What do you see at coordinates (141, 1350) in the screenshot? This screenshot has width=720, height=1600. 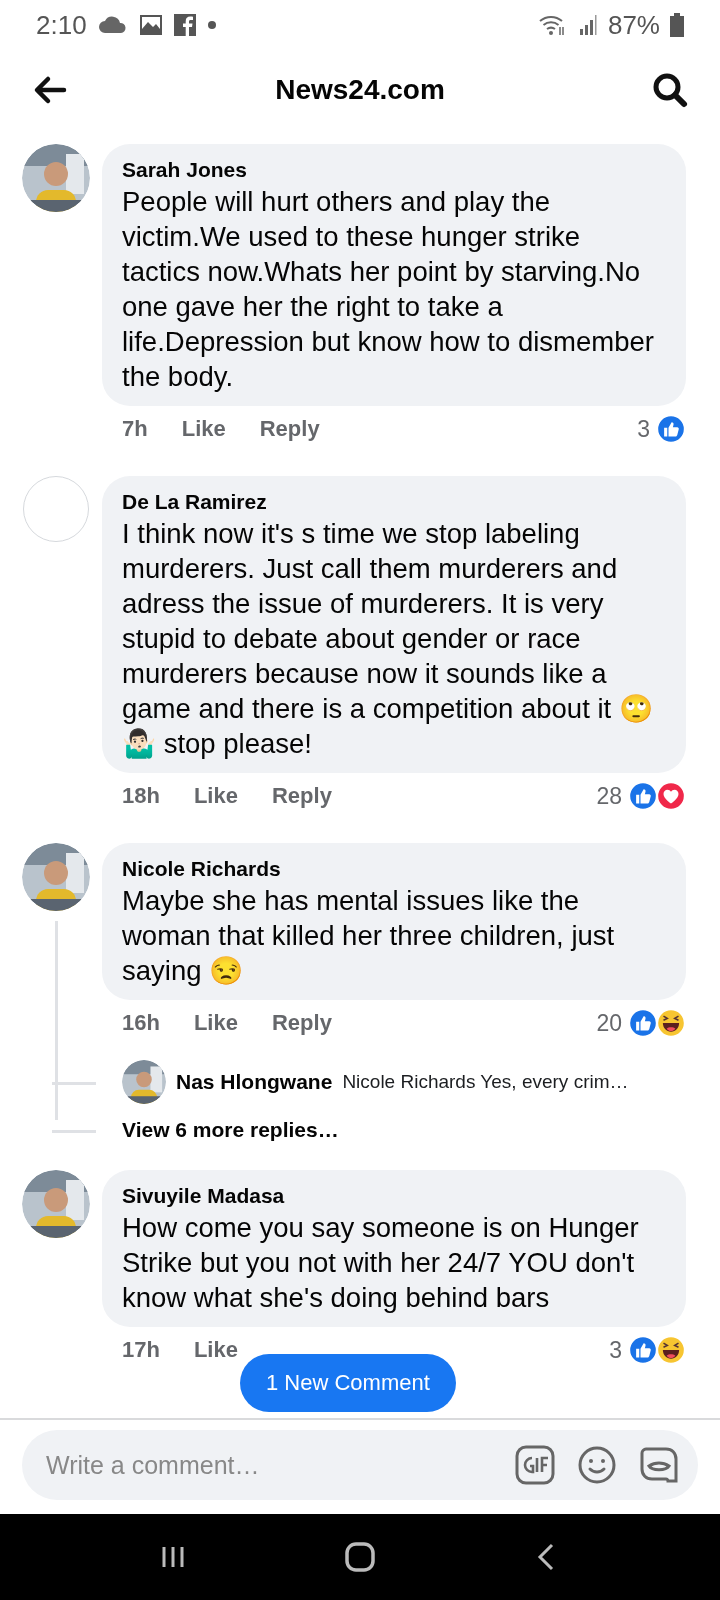 I see `comment-time: 17h` at bounding box center [141, 1350].